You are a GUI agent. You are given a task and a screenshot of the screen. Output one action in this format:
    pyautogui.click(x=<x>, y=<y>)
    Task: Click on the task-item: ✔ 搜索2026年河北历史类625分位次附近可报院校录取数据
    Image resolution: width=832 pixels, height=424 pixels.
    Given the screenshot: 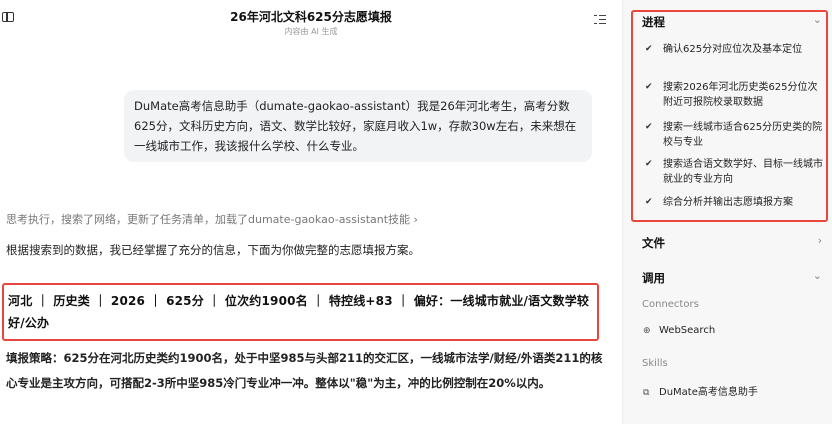 What is the action you would take?
    pyautogui.click(x=731, y=95)
    